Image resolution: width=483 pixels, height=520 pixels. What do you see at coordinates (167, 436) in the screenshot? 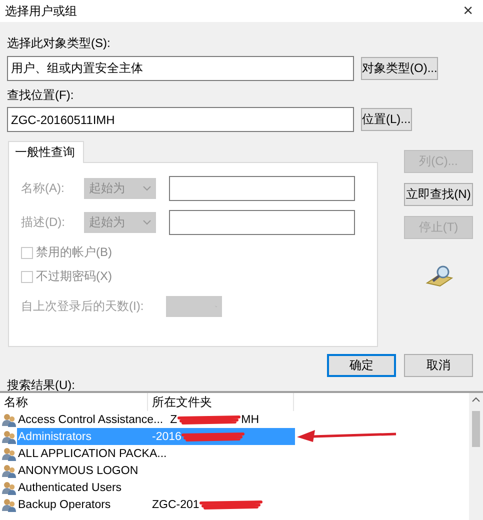
I see `folder-text: -2016` at bounding box center [167, 436].